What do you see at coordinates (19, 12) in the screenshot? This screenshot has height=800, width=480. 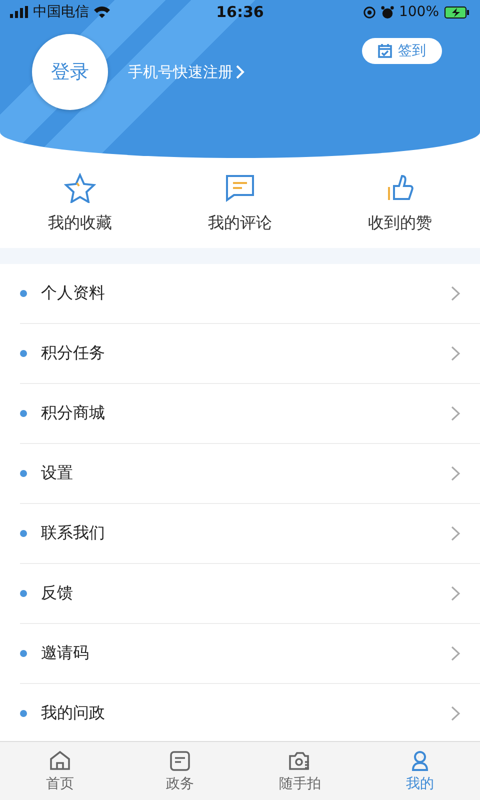 I see `signal-icon` at bounding box center [19, 12].